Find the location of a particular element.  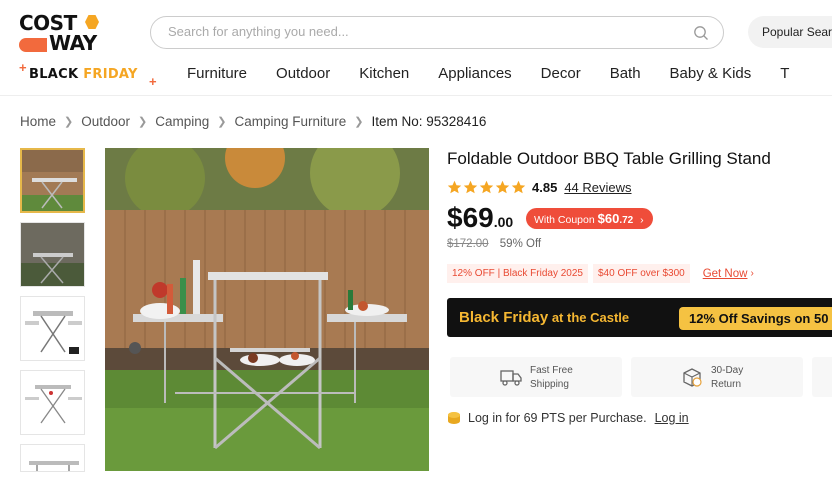

black-friday-text: BLACK FRIDAY is located at coordinates (83, 74).